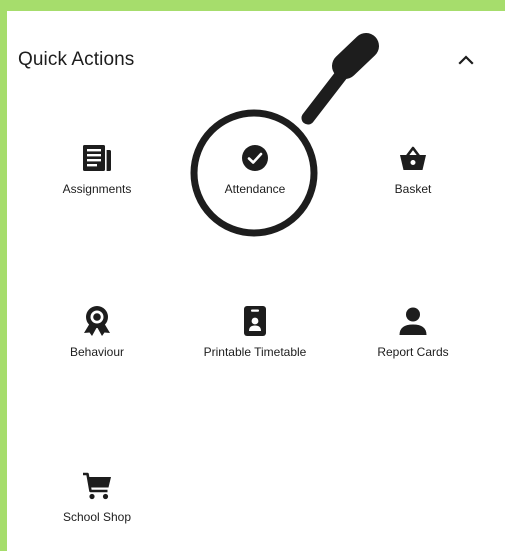 This screenshot has height=551, width=505. What do you see at coordinates (97, 517) in the screenshot?
I see `school-shop-label: School Shop` at bounding box center [97, 517].